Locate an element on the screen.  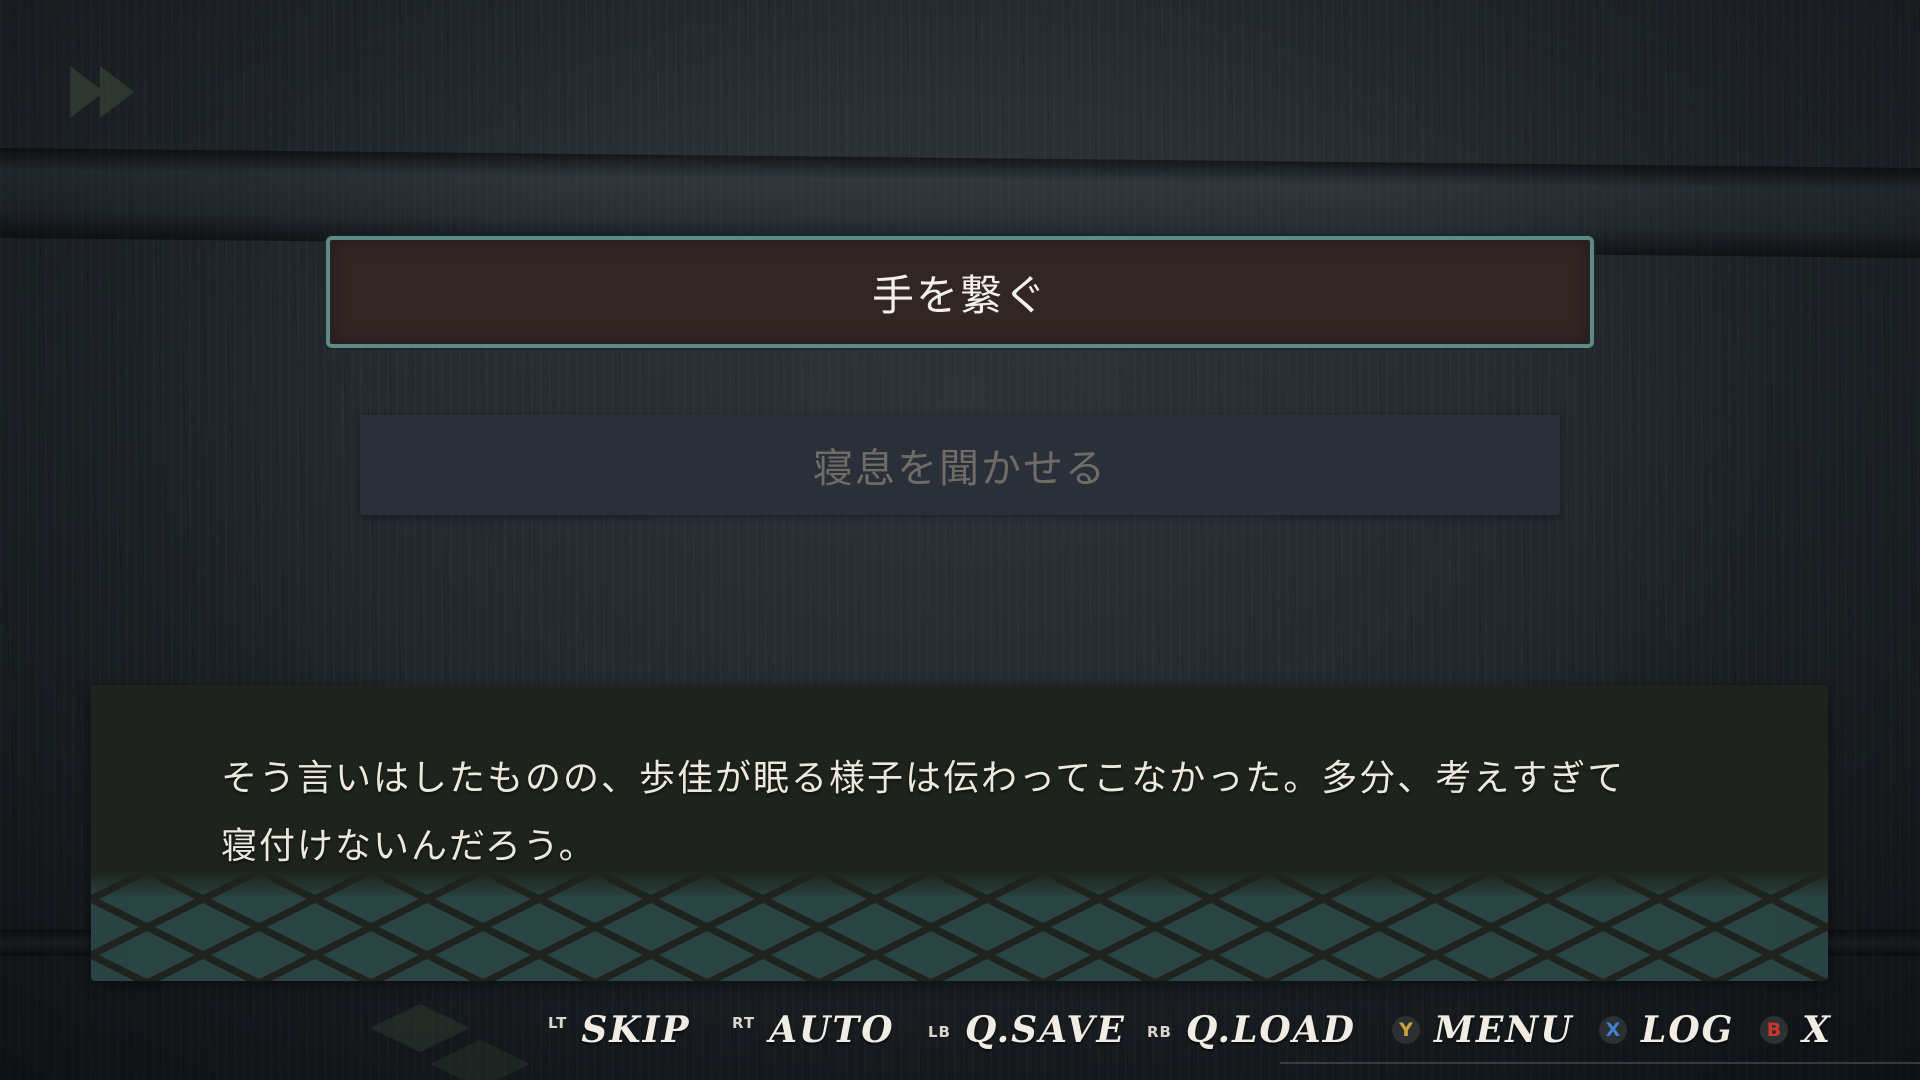
rb-button-icon: RB is located at coordinates (1159, 1032).